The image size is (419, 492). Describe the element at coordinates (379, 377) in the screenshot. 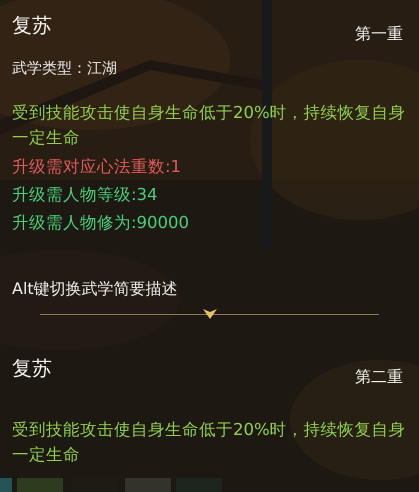

I see `skill-rank: 第二重` at that location.